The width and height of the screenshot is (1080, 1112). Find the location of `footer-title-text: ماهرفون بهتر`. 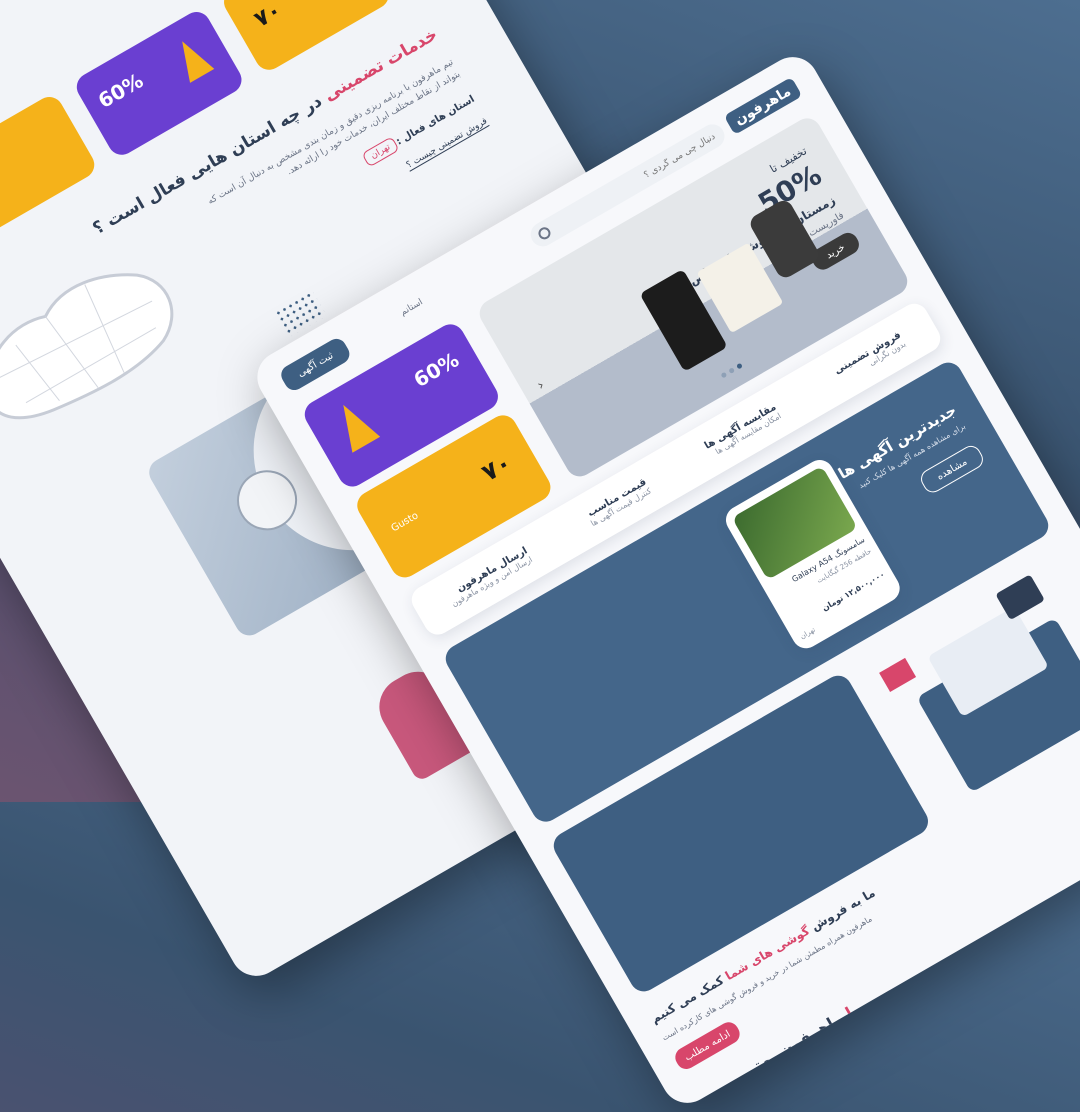

footer-title-text: ماهرفون بهتر is located at coordinates (794, 1044).